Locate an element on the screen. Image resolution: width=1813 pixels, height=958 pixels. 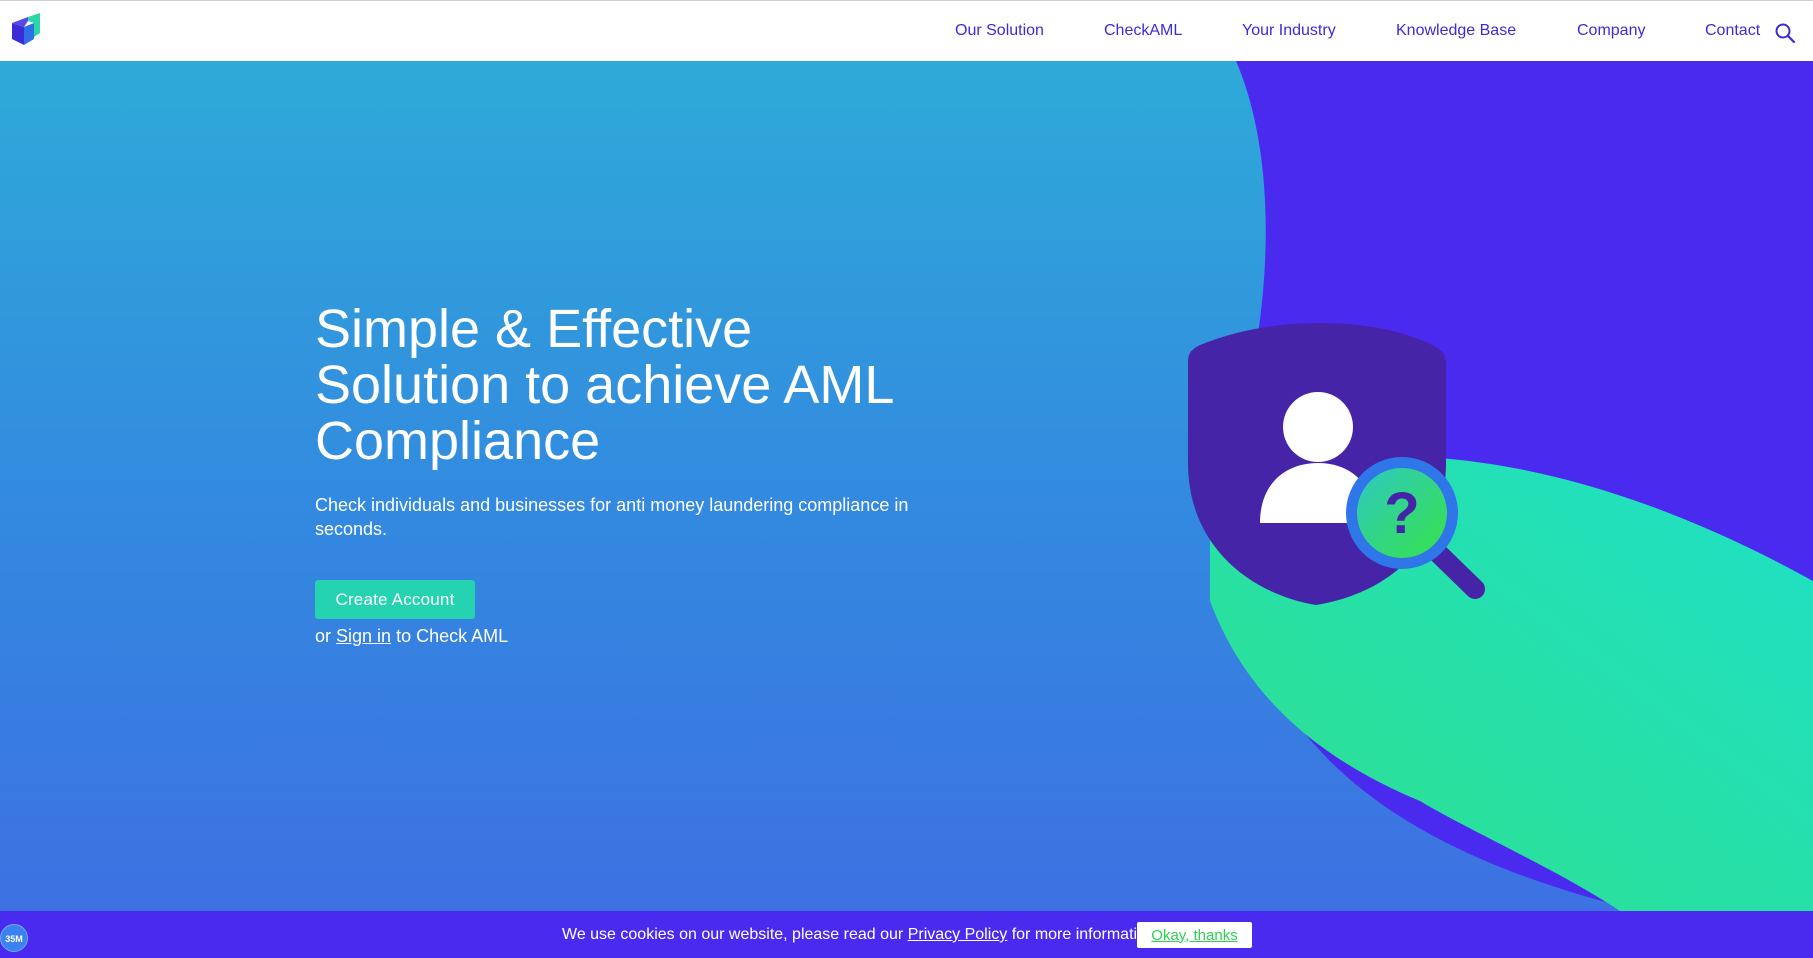
cookie-text-after: for more information is located at coordinates (1081, 934).